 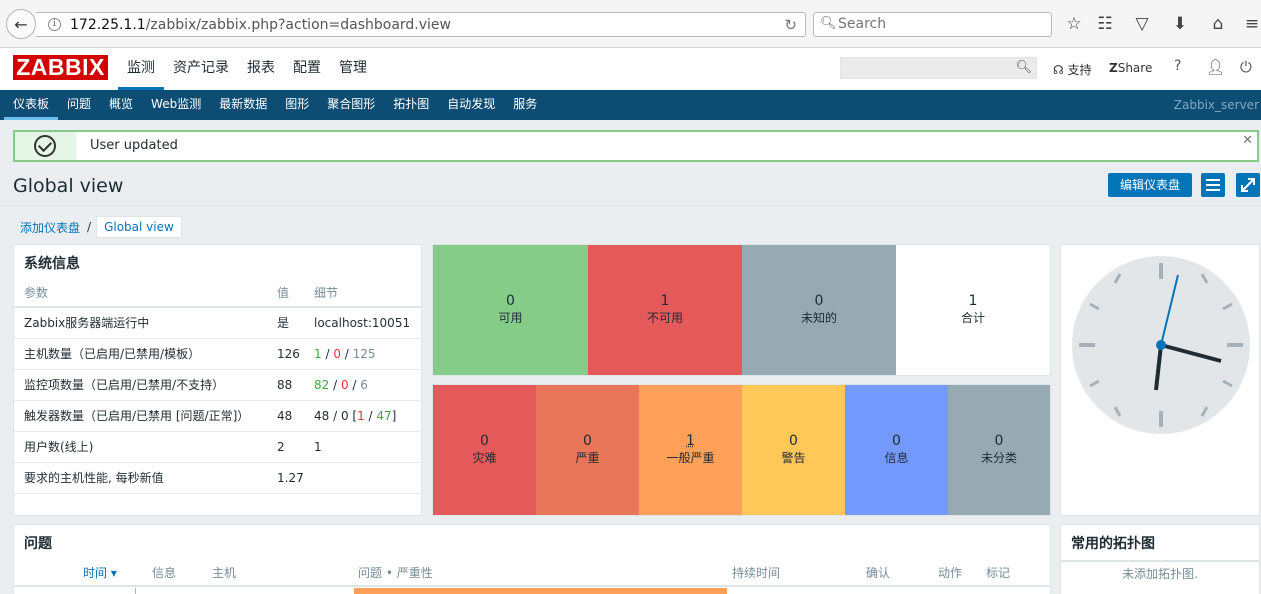 I want to click on menu-monitoring: 监测, so click(x=141, y=69).